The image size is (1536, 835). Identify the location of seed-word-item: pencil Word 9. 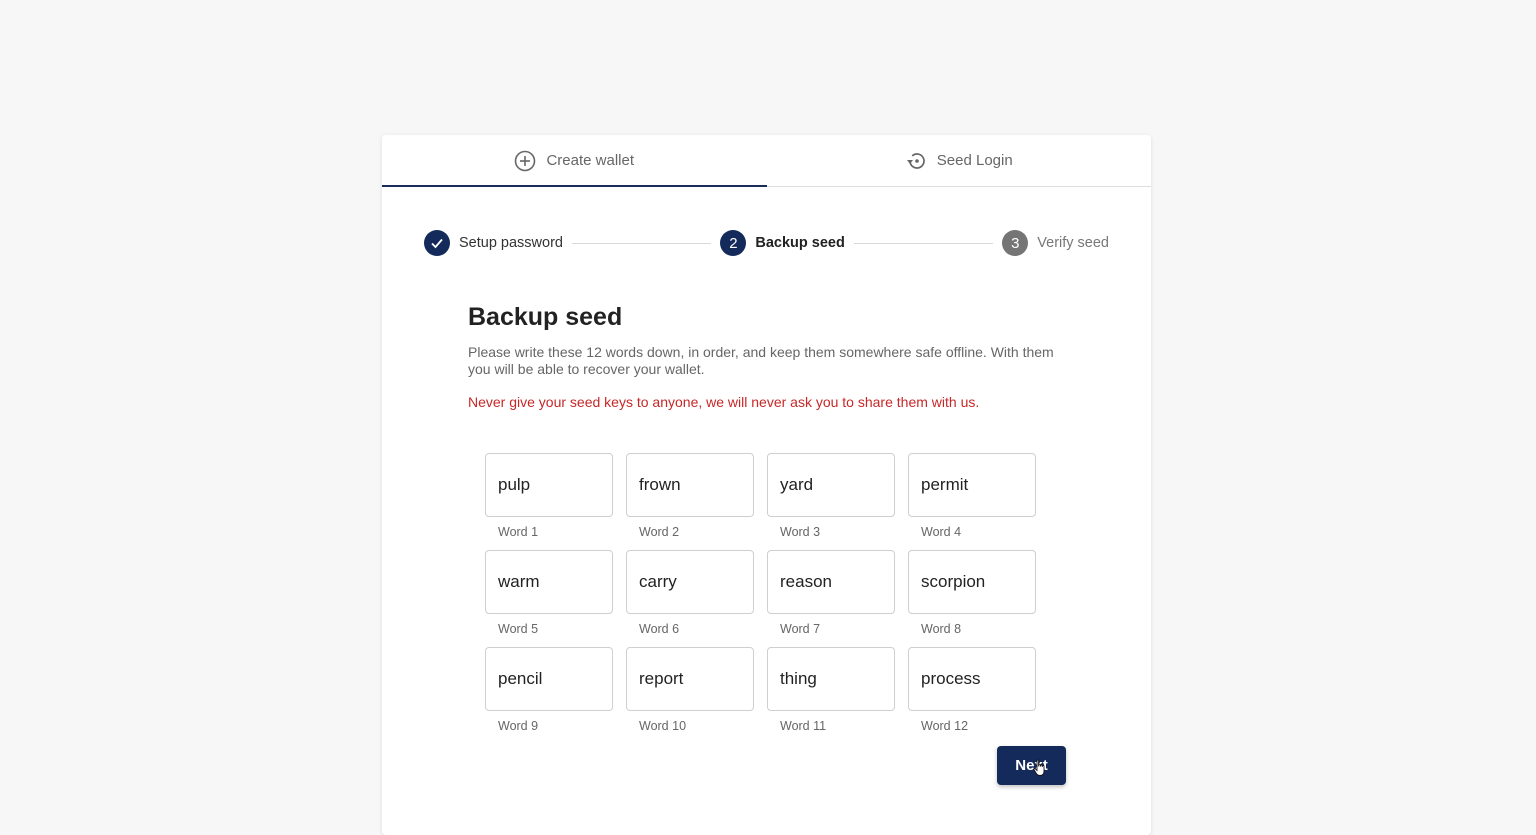
(549, 690).